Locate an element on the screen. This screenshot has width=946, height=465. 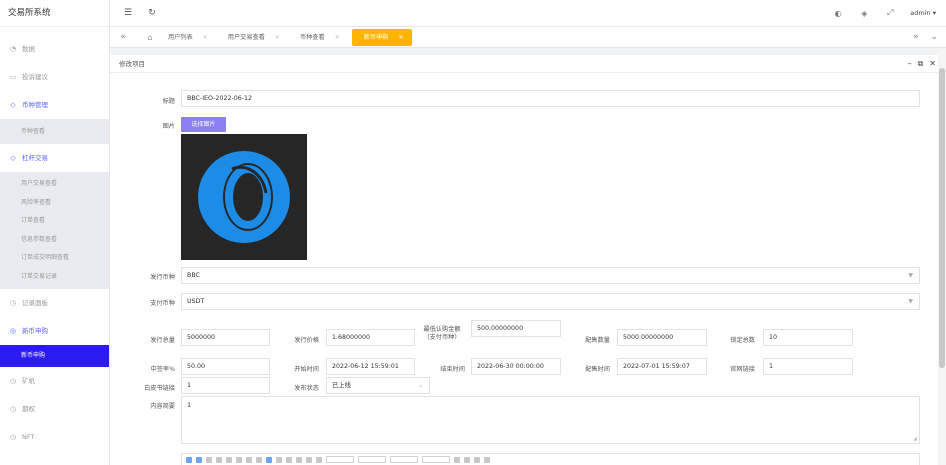
card-controls: – ⧉ ✕ is located at coordinates (922, 64).